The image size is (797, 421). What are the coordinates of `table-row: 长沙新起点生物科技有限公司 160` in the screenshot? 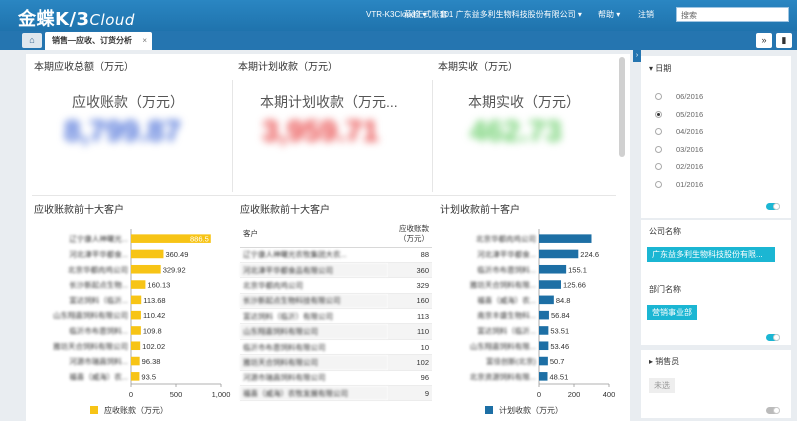 It's located at (336, 301).